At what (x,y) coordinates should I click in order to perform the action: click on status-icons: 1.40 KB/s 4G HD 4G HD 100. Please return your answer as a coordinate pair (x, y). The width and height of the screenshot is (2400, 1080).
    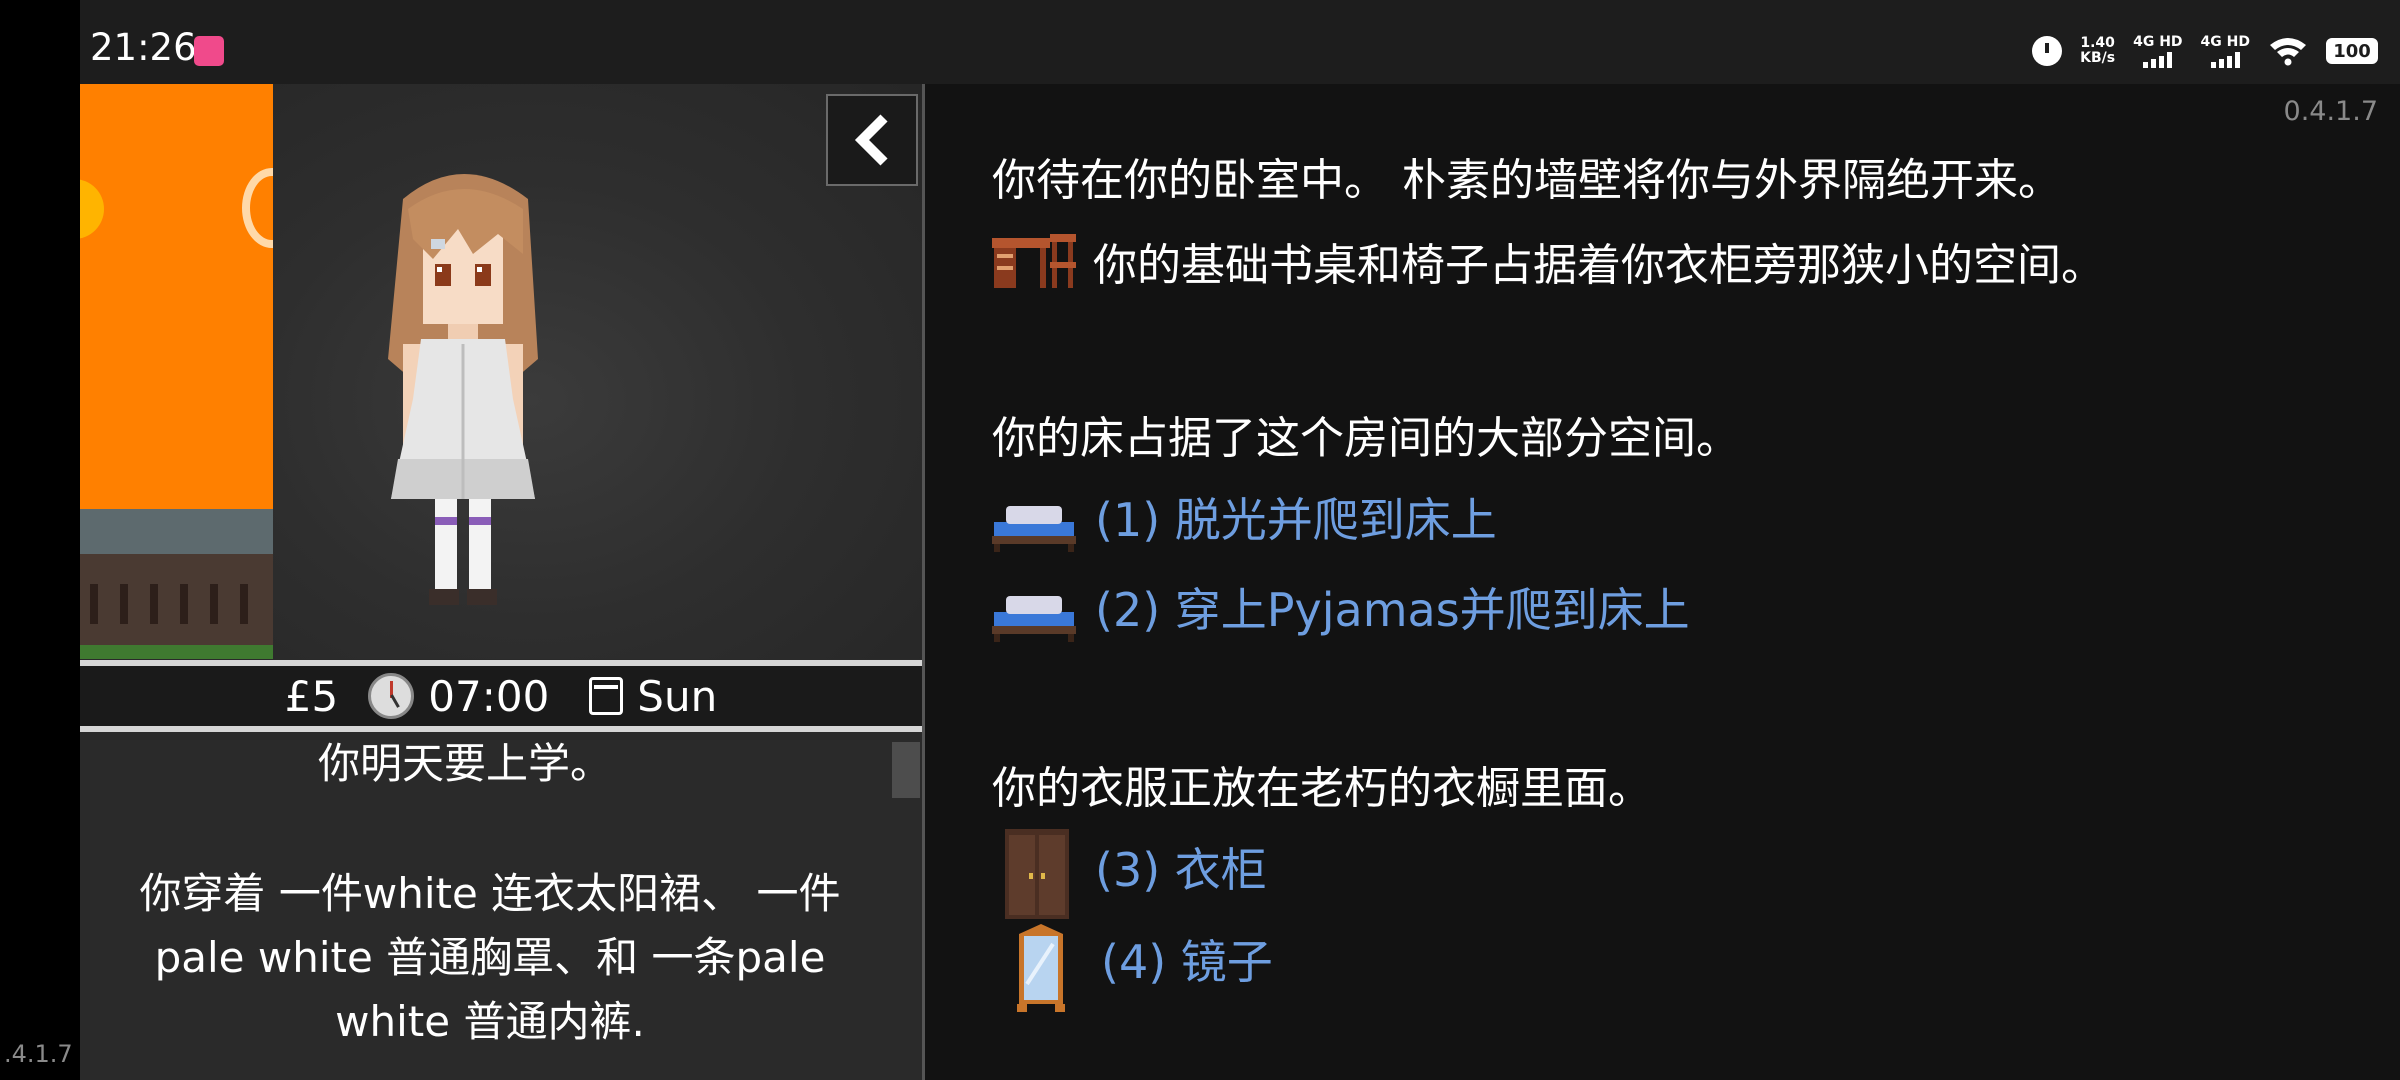
    Looking at the image, I should click on (2205, 51).